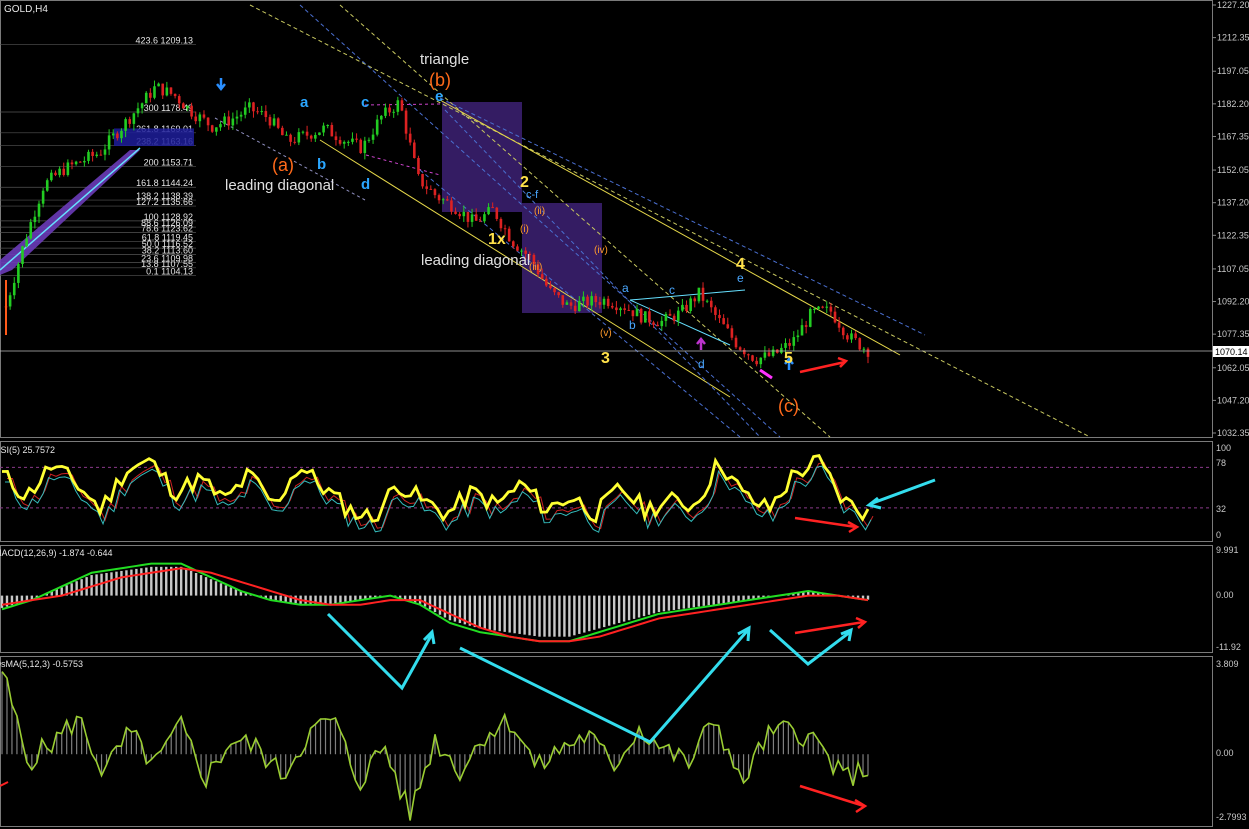 The image size is (1249, 829). I want to click on fib-label: 127.2 1135.66, so click(164, 202).